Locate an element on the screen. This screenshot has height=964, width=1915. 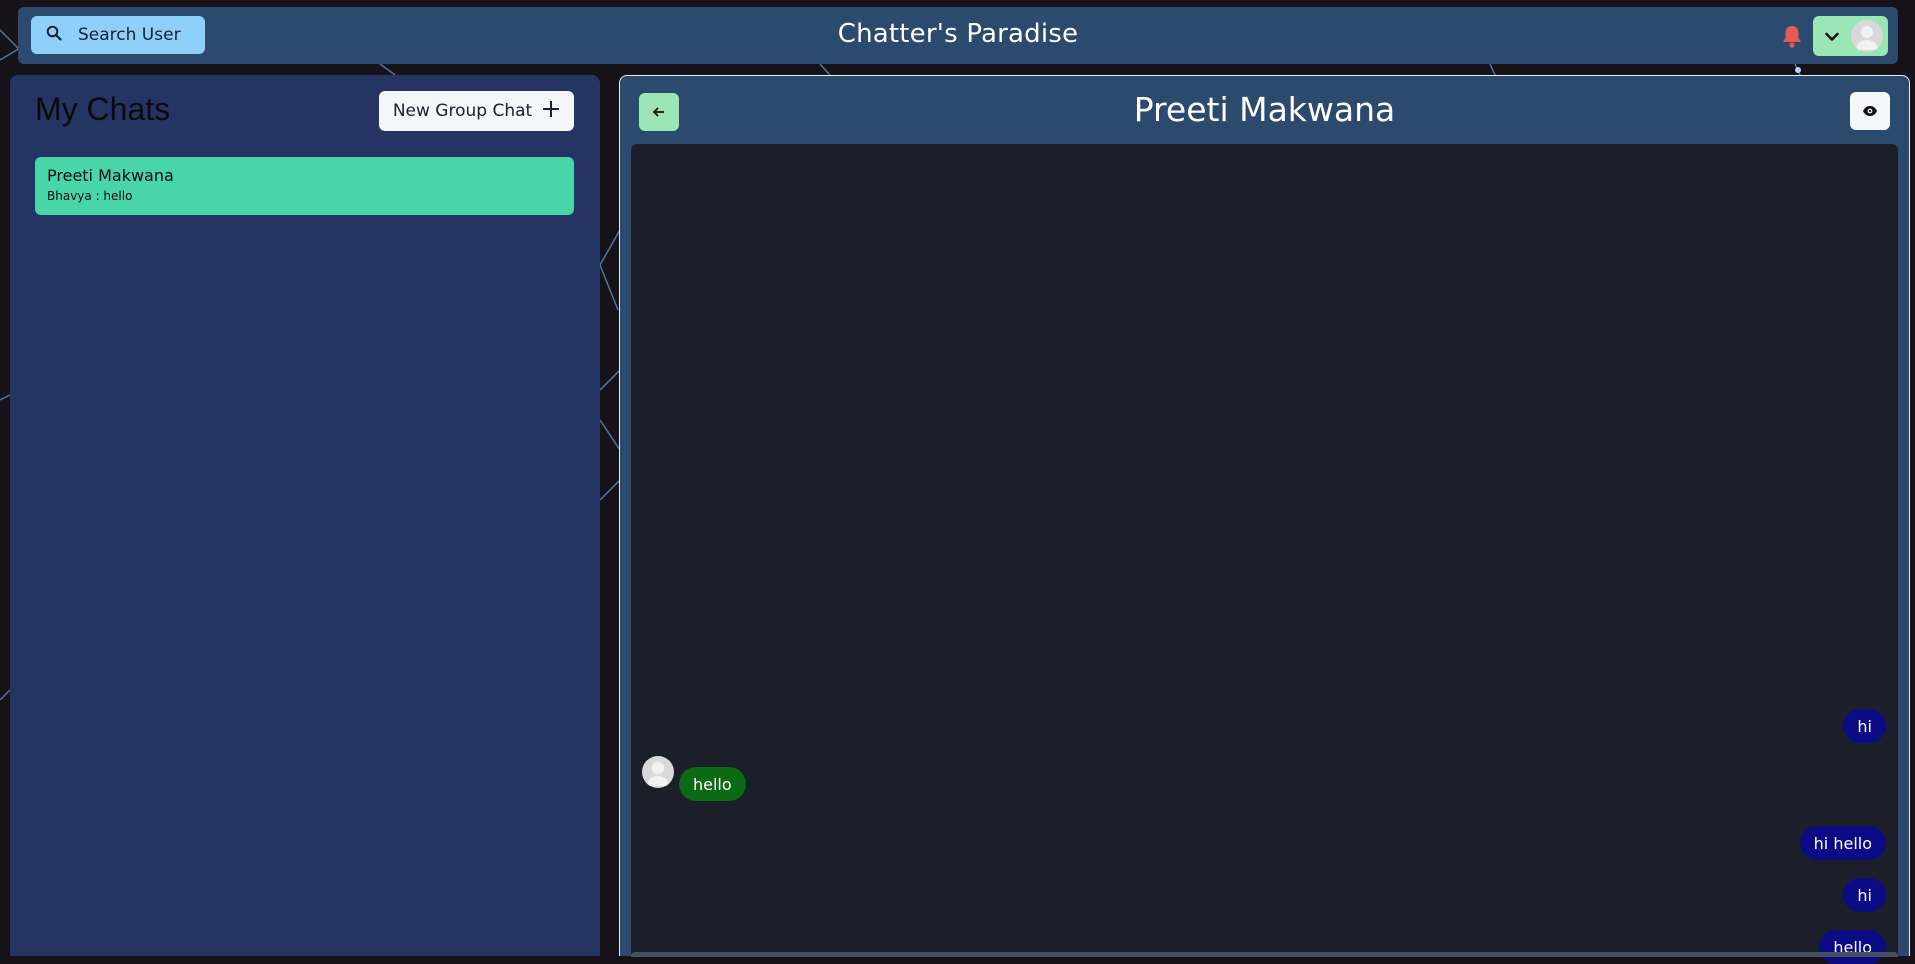
eye-icon is located at coordinates (1870, 111).